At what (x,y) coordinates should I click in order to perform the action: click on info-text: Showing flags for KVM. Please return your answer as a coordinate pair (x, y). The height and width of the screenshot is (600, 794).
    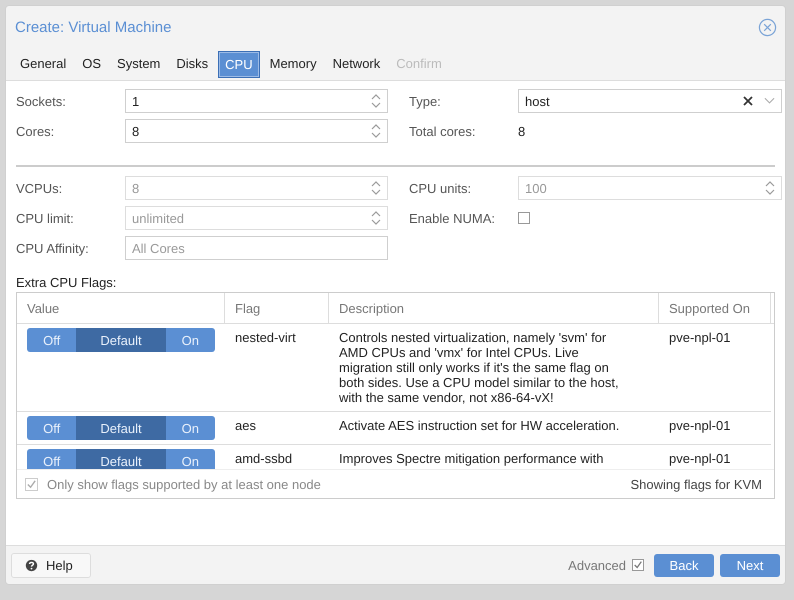
    Looking at the image, I should click on (696, 484).